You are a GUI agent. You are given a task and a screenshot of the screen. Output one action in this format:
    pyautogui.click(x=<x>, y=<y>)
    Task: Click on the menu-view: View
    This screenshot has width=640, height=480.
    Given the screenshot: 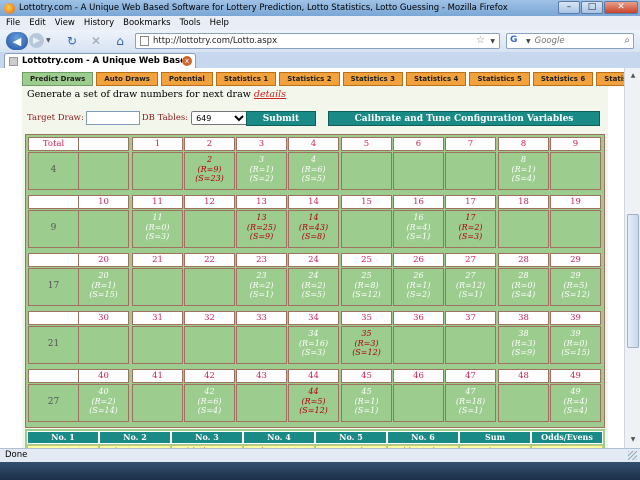 What is the action you would take?
    pyautogui.click(x=65, y=23)
    